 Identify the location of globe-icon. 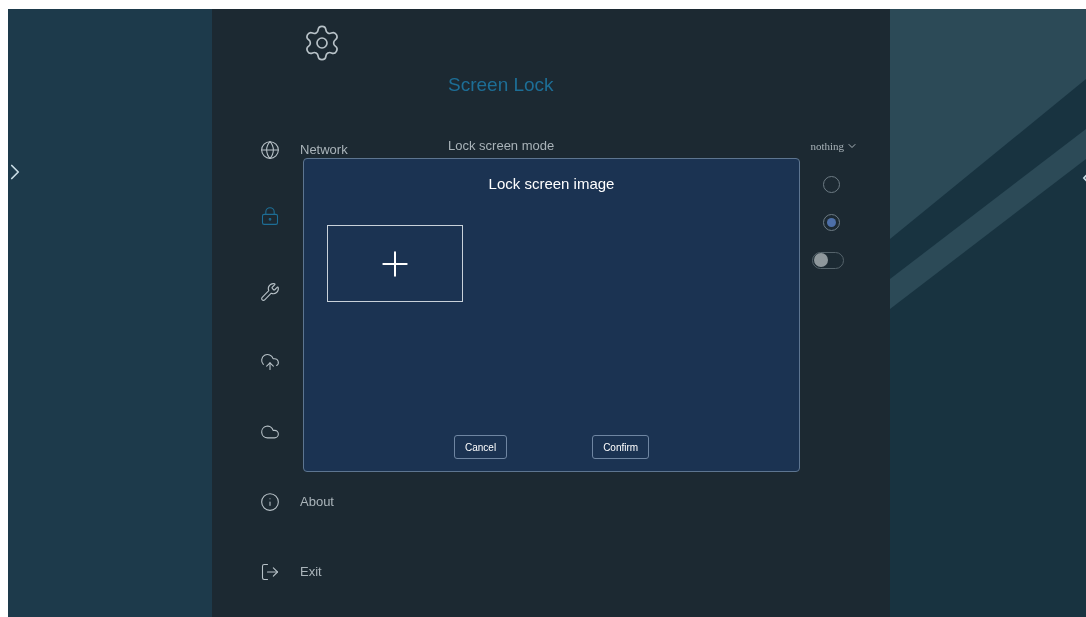
(270, 150).